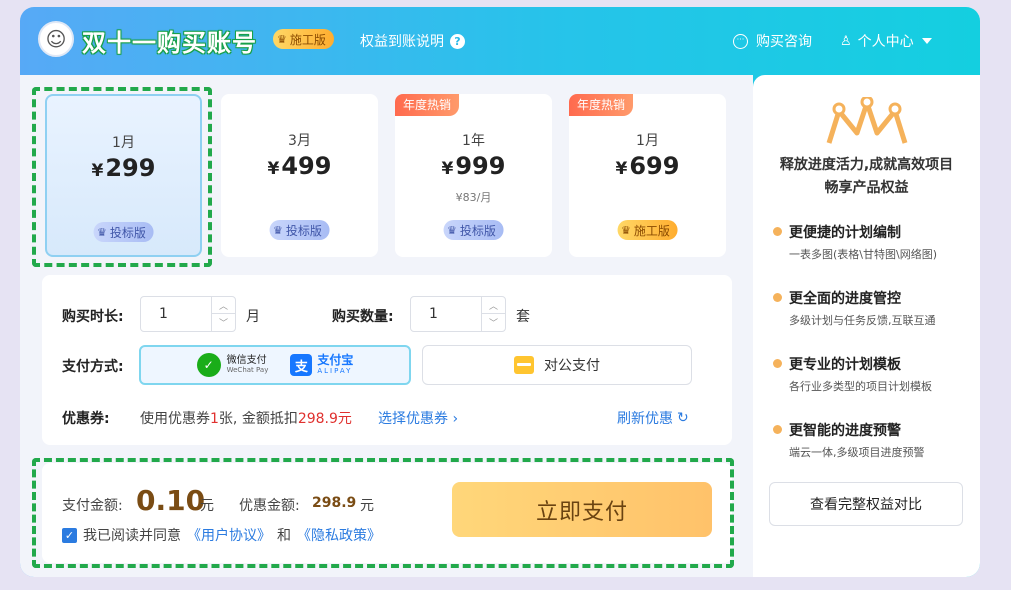  What do you see at coordinates (130, 168) in the screenshot?
I see `plan-price-value: 299` at bounding box center [130, 168].